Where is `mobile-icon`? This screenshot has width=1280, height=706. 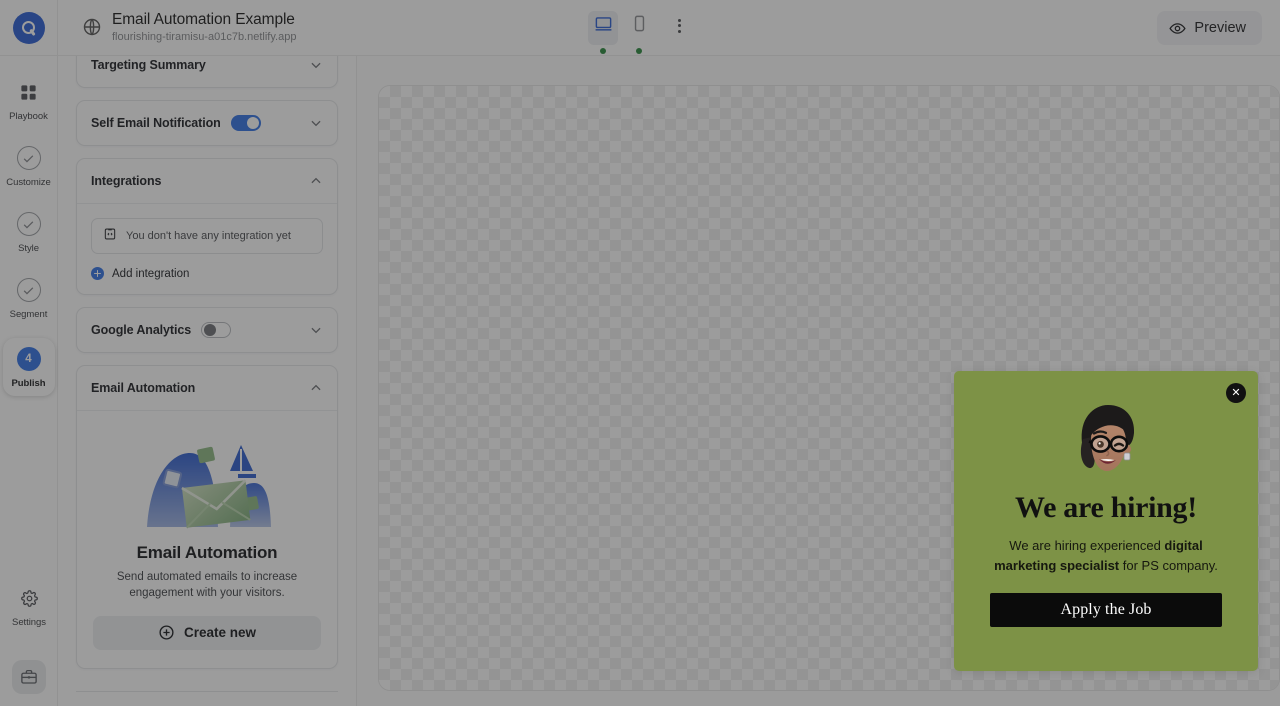
mobile-icon is located at coordinates (639, 26).